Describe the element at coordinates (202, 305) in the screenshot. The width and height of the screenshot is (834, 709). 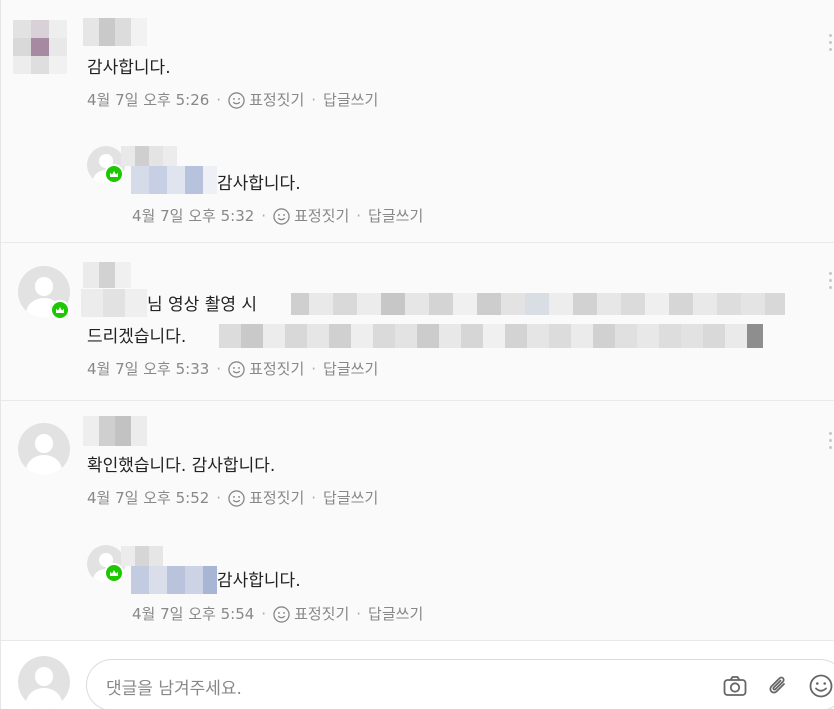
I see `comment-text-line1: 님 영상 촬영 시` at that location.